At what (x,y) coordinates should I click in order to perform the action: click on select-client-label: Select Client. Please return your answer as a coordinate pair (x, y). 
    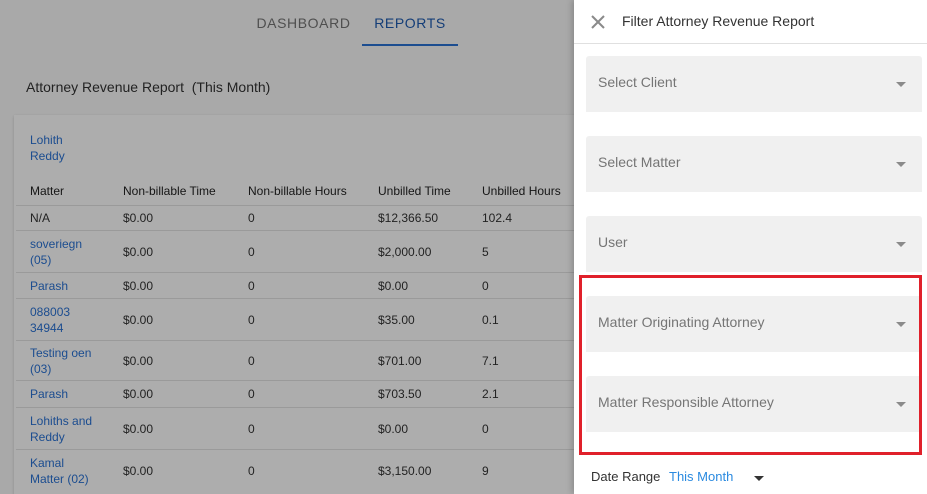
    Looking at the image, I should click on (637, 82).